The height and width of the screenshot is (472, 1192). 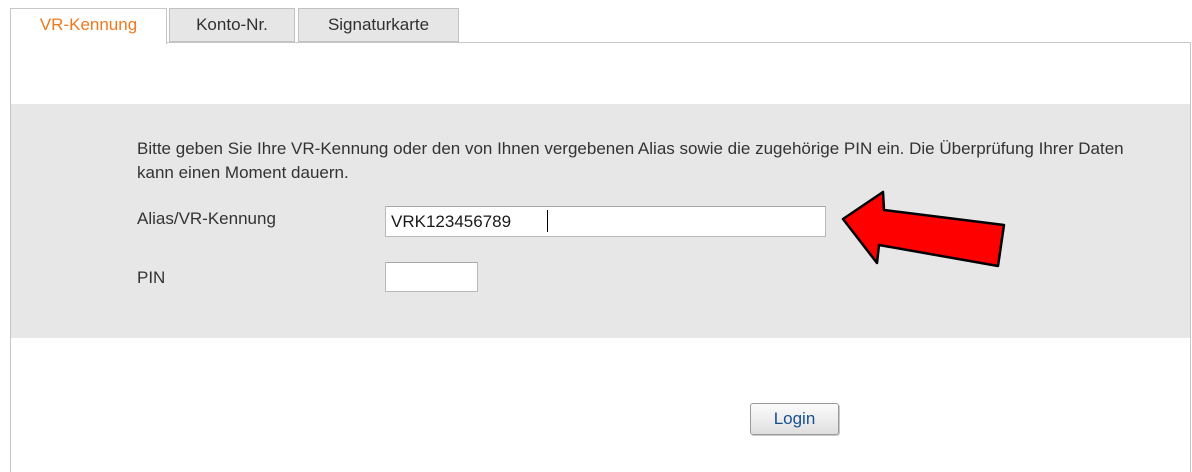 I want to click on tab-konto-nr: Konto-Nr., so click(x=232, y=25).